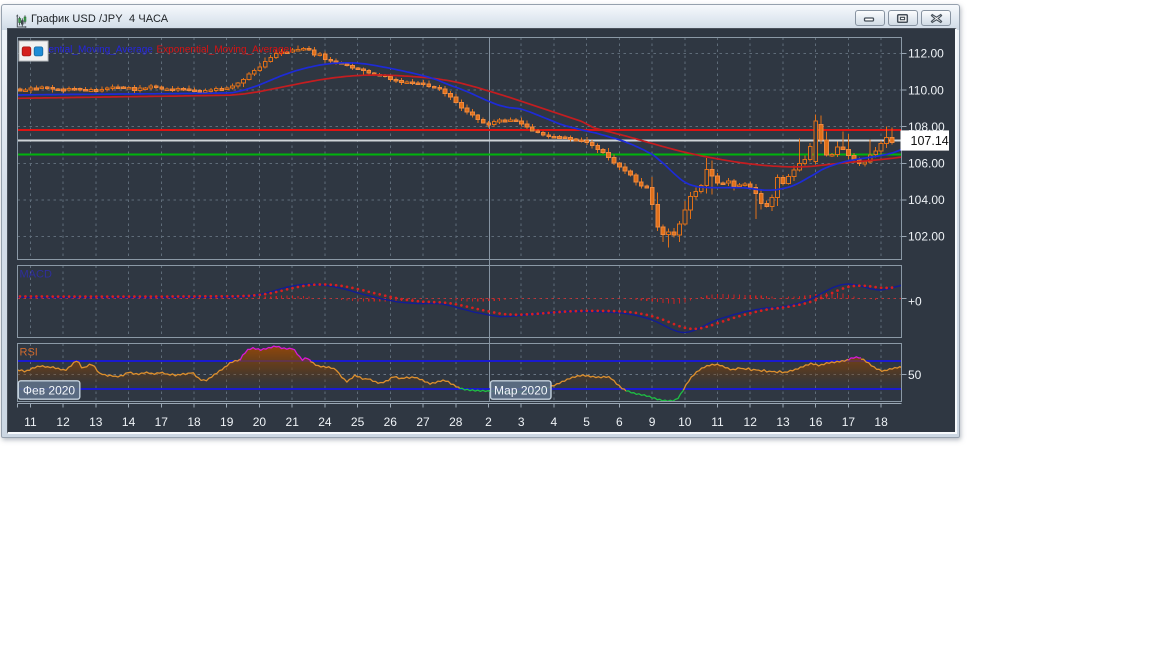 Image resolution: width=1152 pixels, height=648 pixels. I want to click on svg-text: 50, so click(915, 375).